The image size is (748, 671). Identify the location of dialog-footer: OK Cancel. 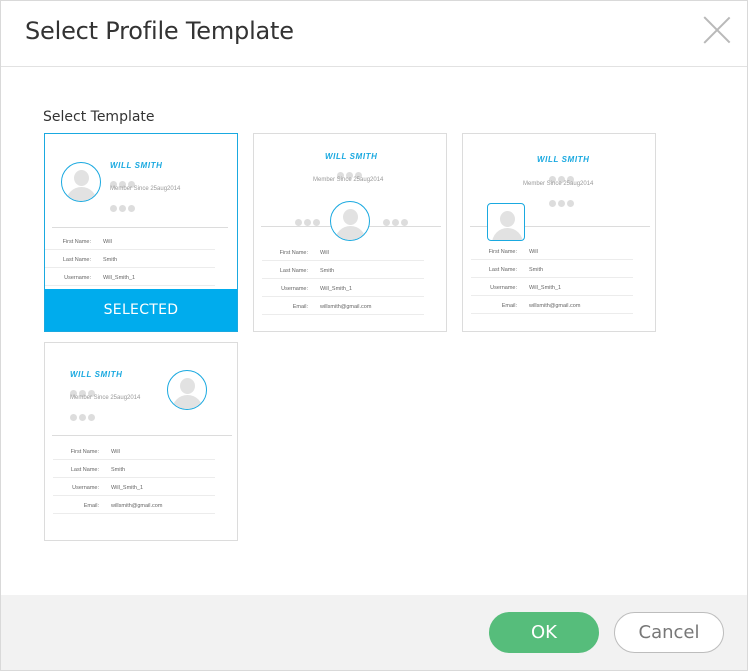
(374, 632).